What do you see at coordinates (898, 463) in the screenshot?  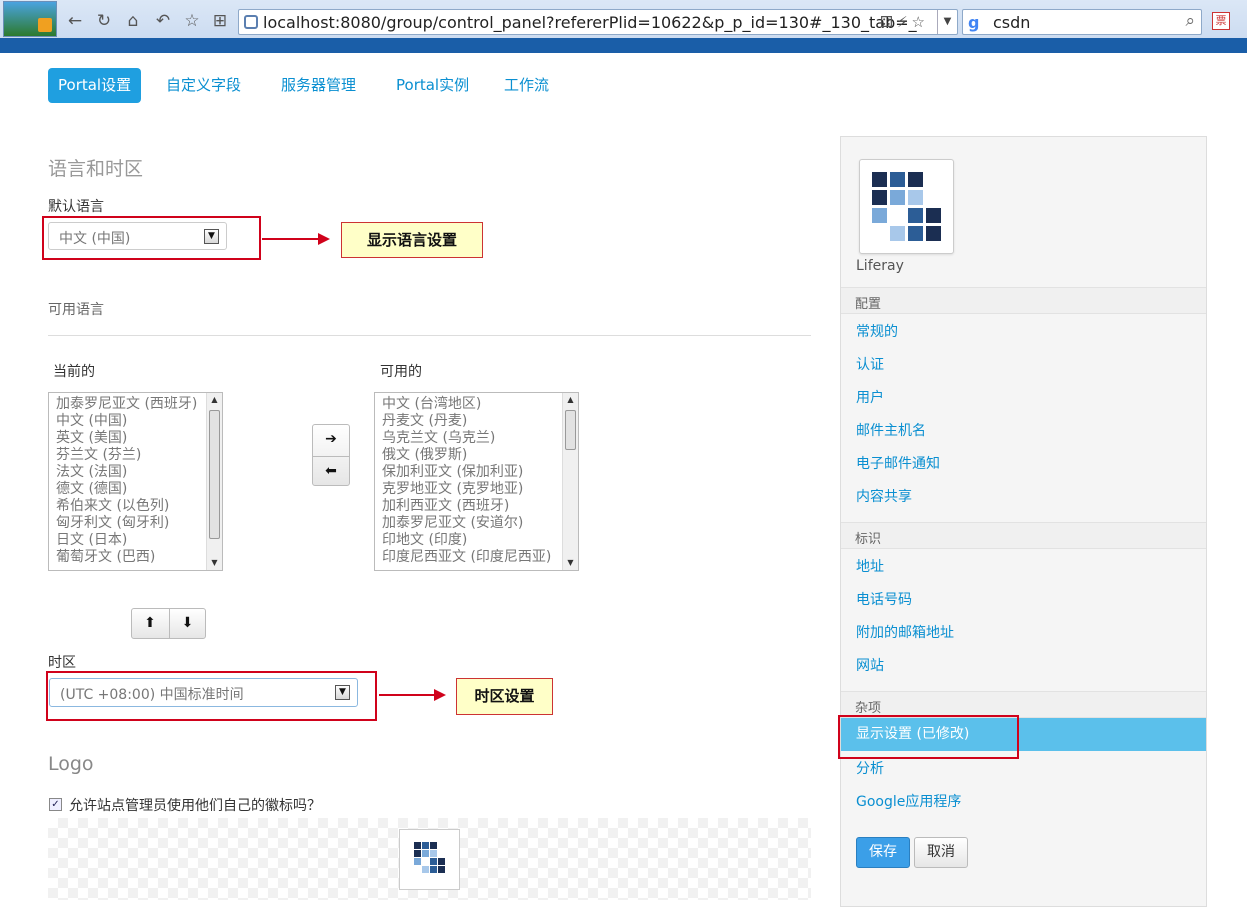 I see `sidebar-item-email-notifications: 电子邮件通知` at bounding box center [898, 463].